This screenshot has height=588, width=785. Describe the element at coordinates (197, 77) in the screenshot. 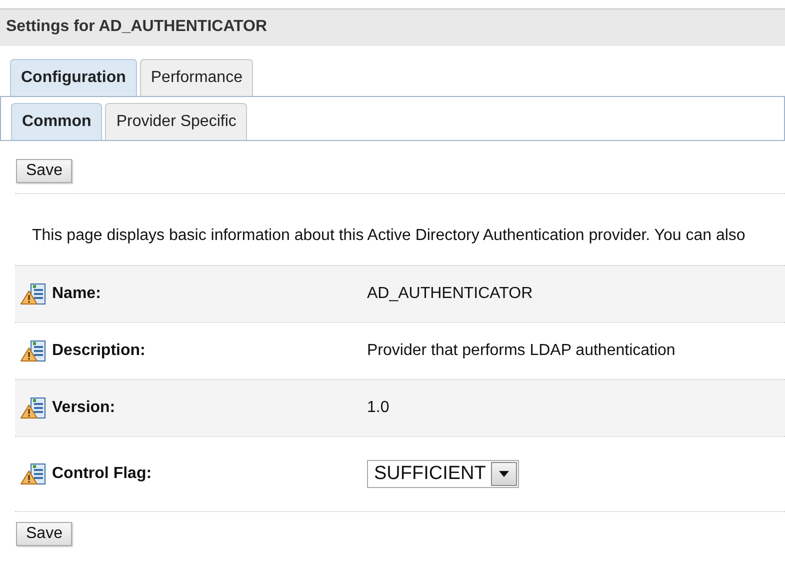

I see `tab: Performance` at that location.